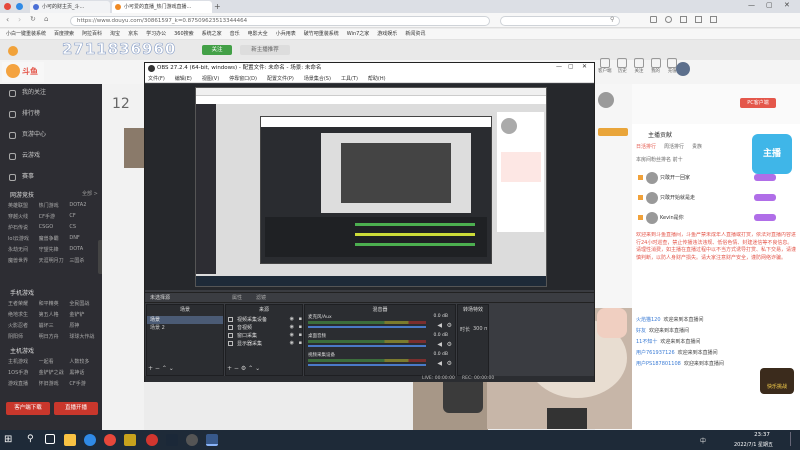 Image resolution: width=800 pixels, height=450 pixels. Describe the element at coordinates (64, 35) in the screenshot. I see `bookmark-item: 百度搜索` at that location.